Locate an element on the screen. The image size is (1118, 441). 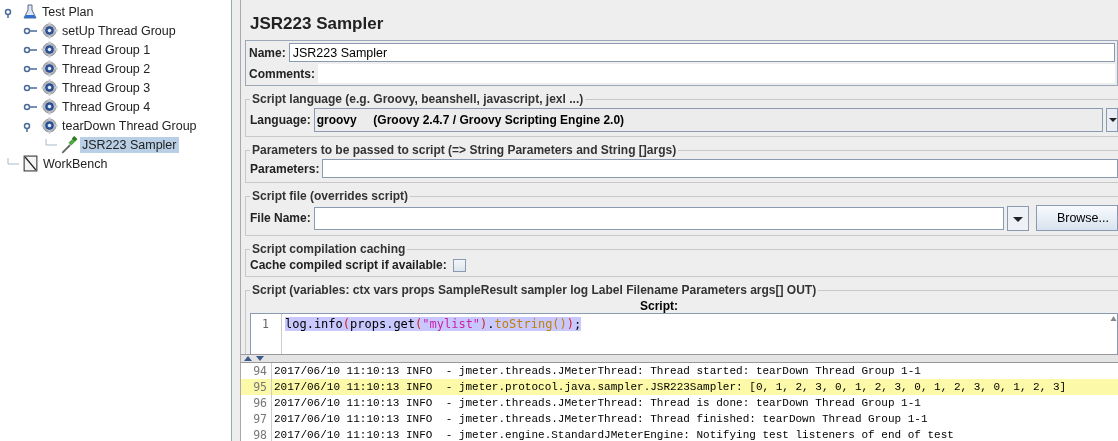
field-label: Parameters: is located at coordinates (285, 168).